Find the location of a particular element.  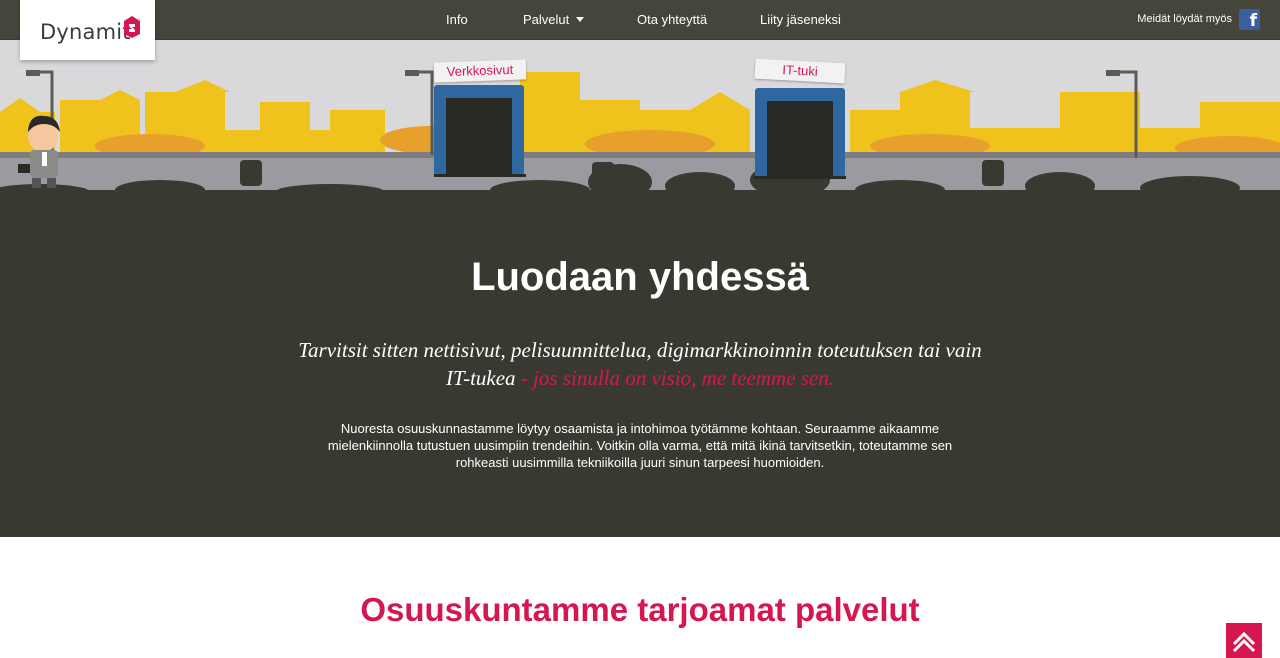

nav-item-info: Info is located at coordinates (457, 19).